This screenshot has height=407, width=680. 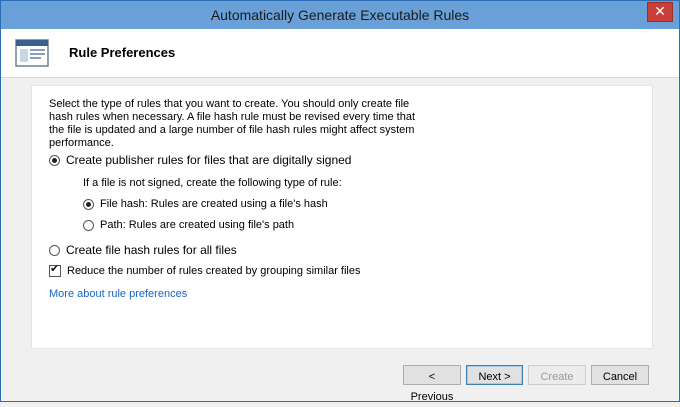 I want to click on wizard-header: Rule Preferences, so click(x=340, y=53).